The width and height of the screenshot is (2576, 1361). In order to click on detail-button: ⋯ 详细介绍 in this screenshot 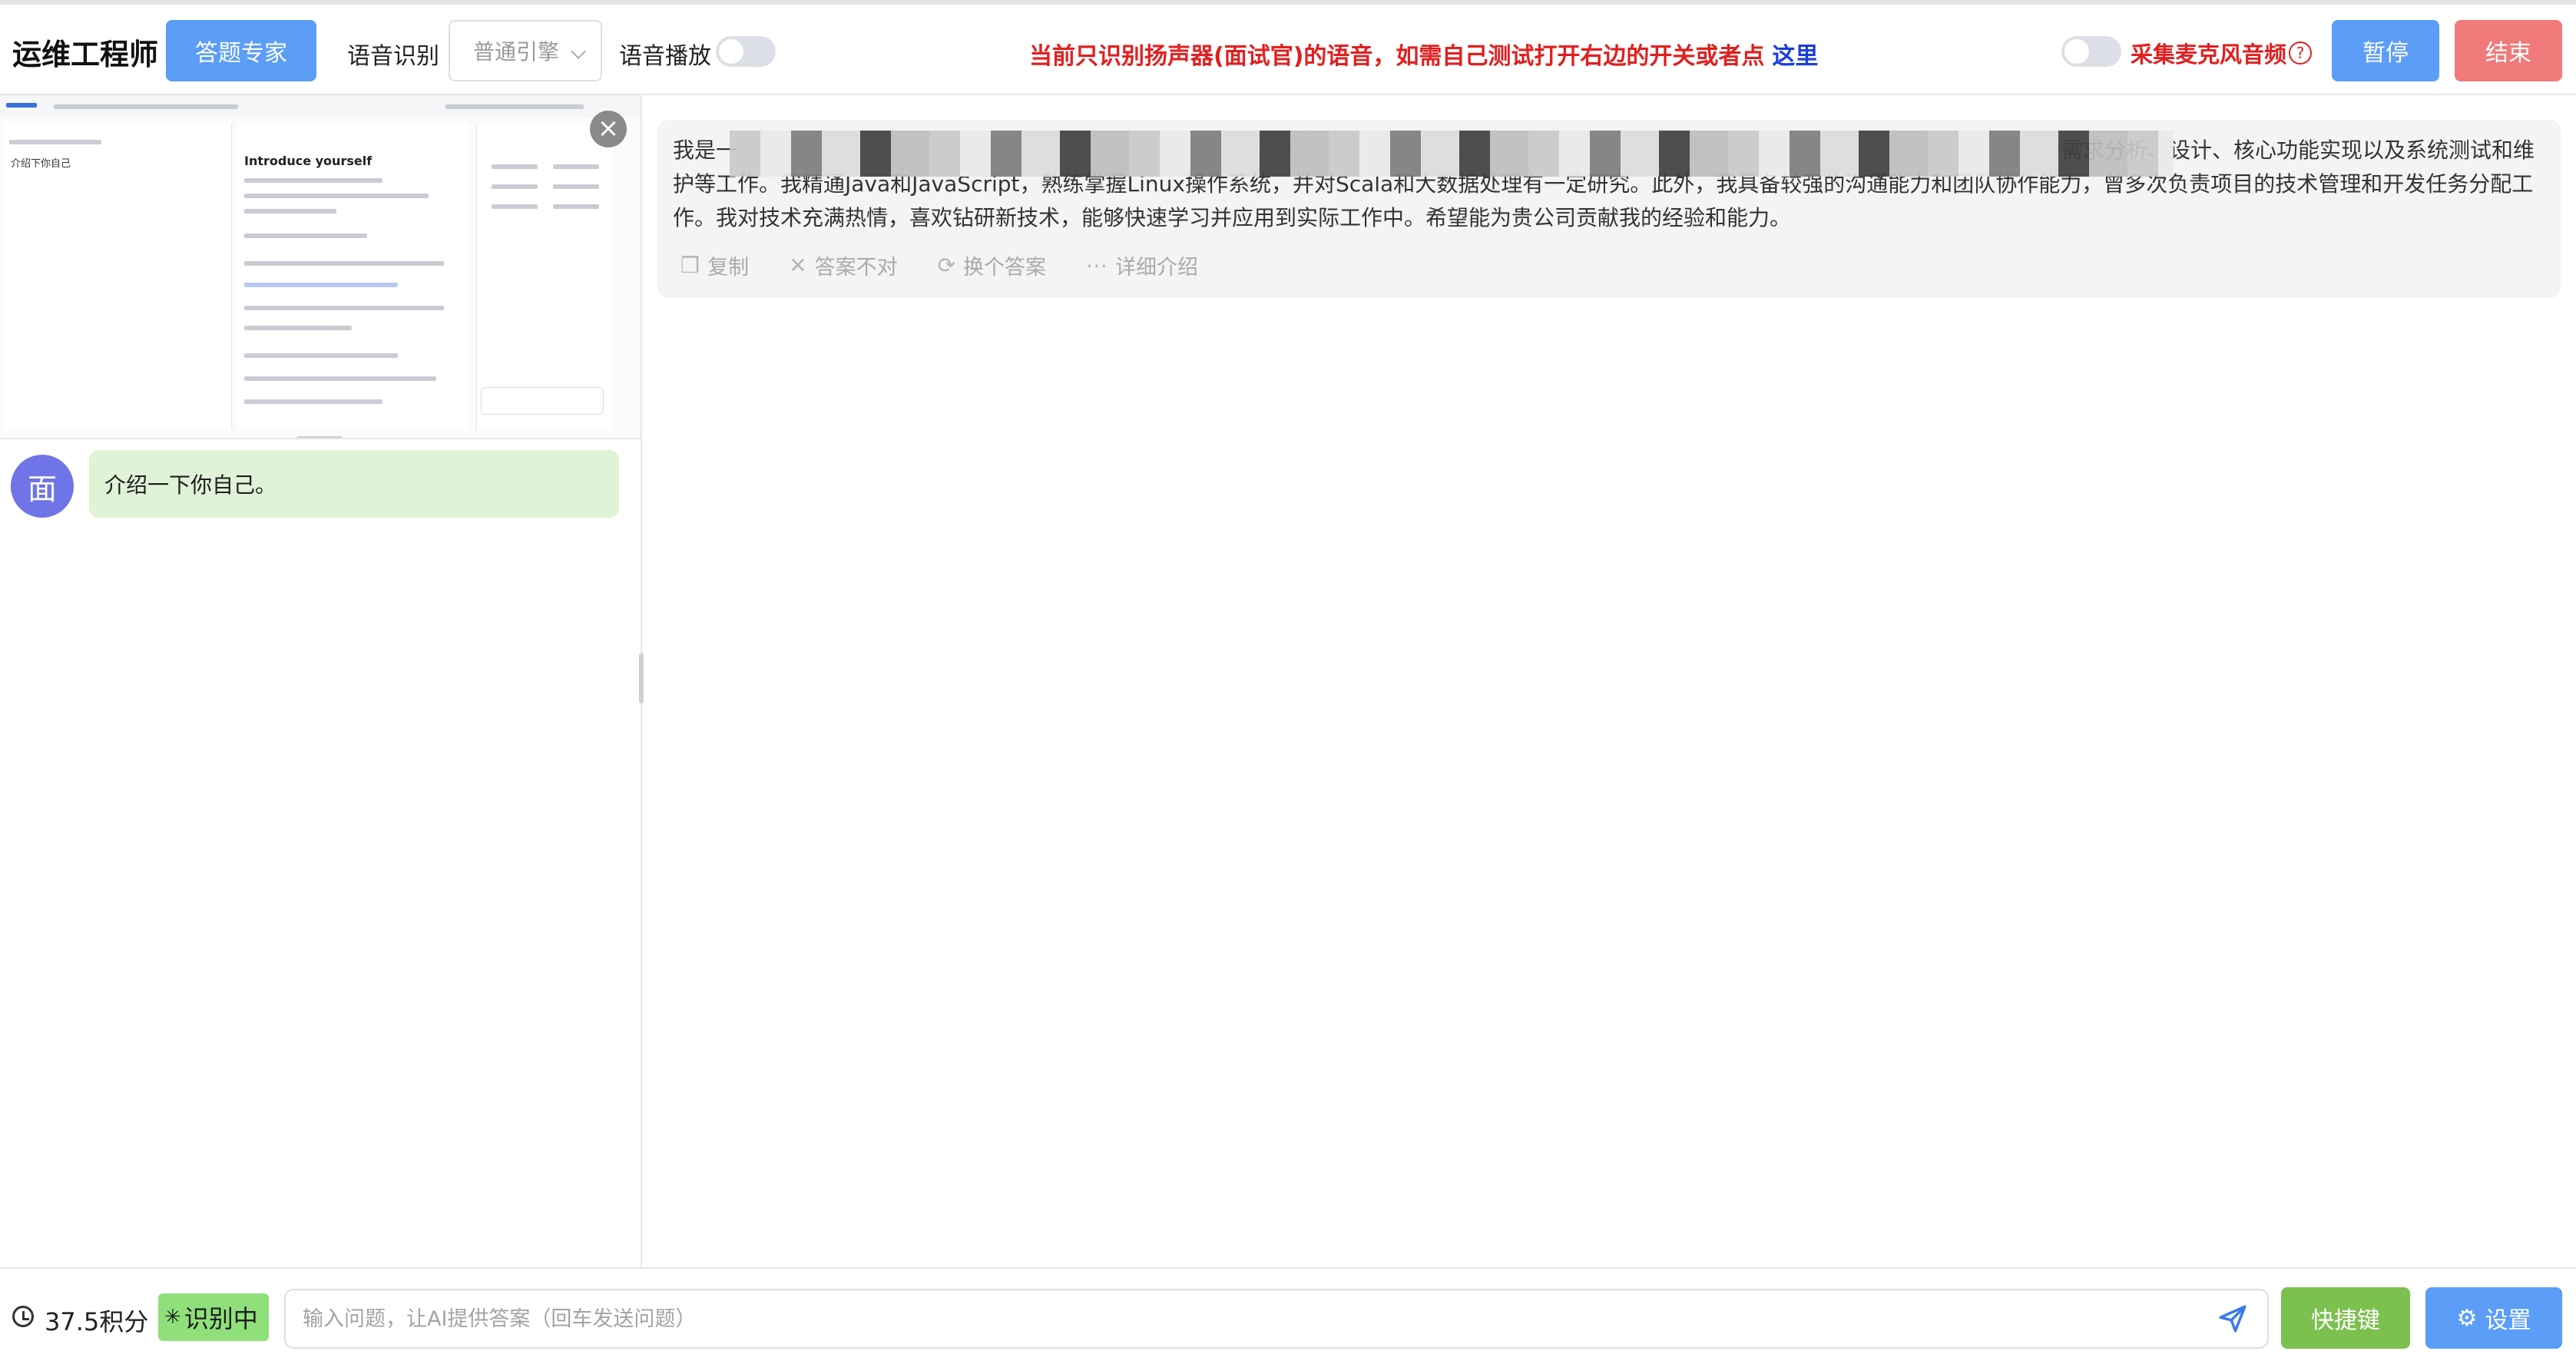, I will do `click(1142, 265)`.